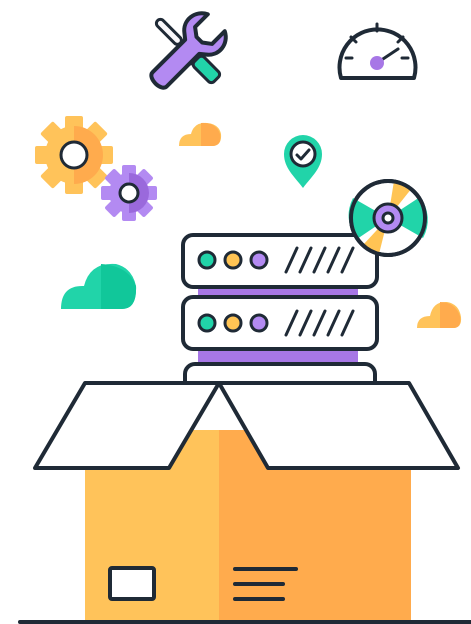 This screenshot has height=624, width=471. I want to click on disc-icon, so click(388, 218).